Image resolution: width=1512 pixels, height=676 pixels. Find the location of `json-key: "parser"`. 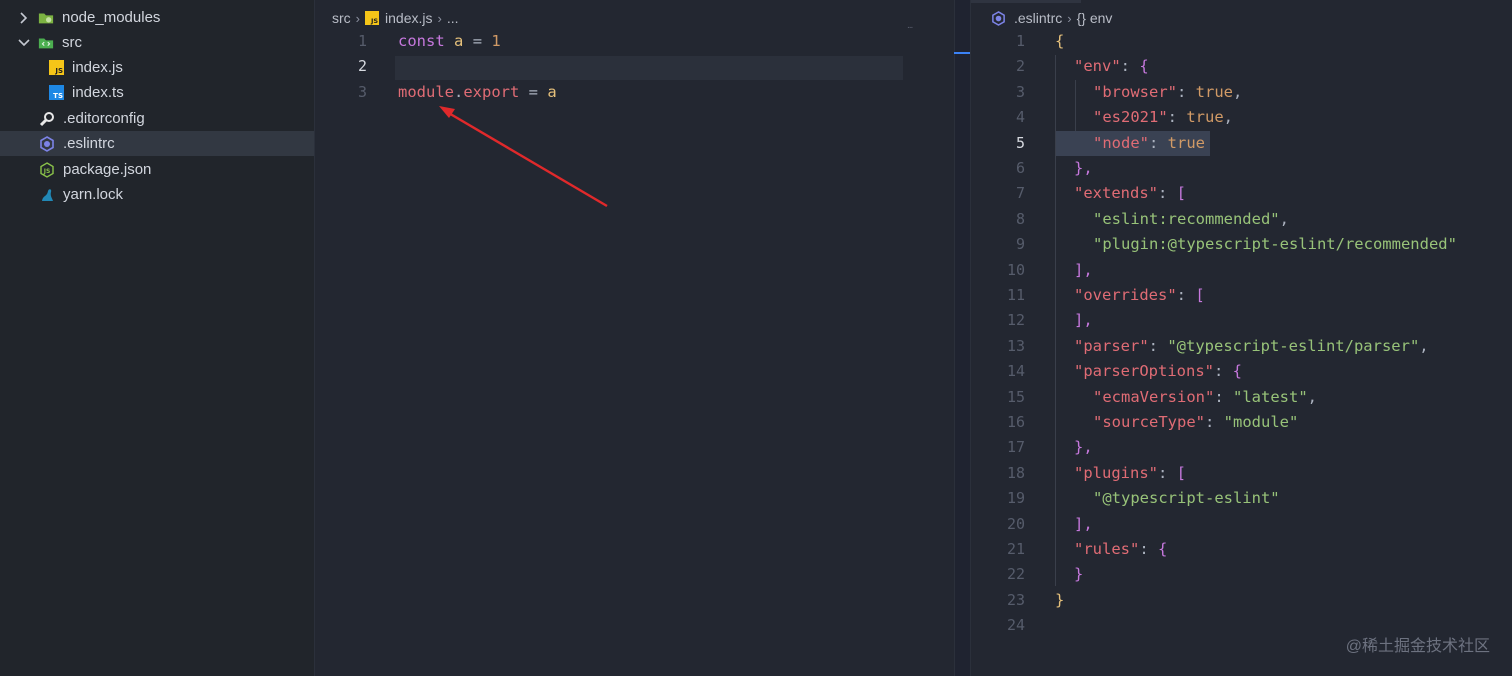

json-key: "parser" is located at coordinates (1111, 345).